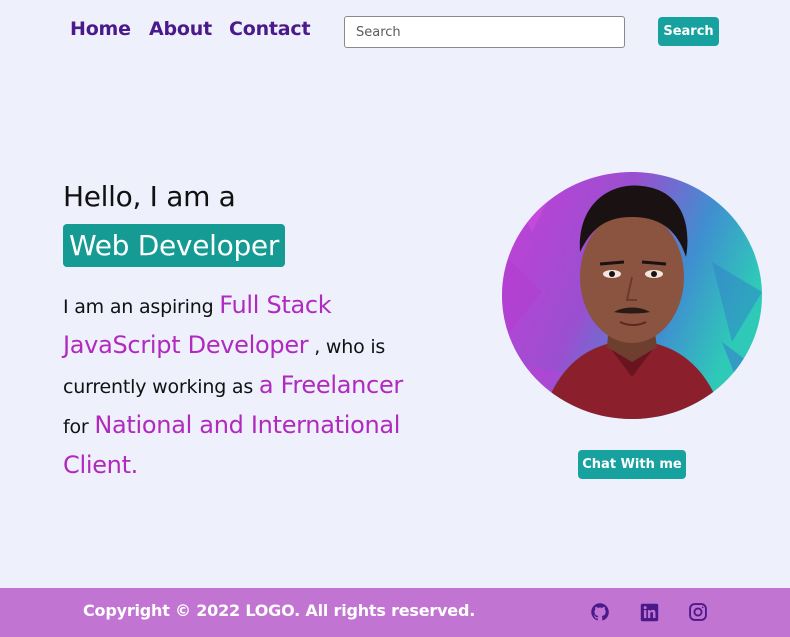 This screenshot has height=637, width=790. What do you see at coordinates (174, 245) in the screenshot?
I see `role-badge: Web Developer` at bounding box center [174, 245].